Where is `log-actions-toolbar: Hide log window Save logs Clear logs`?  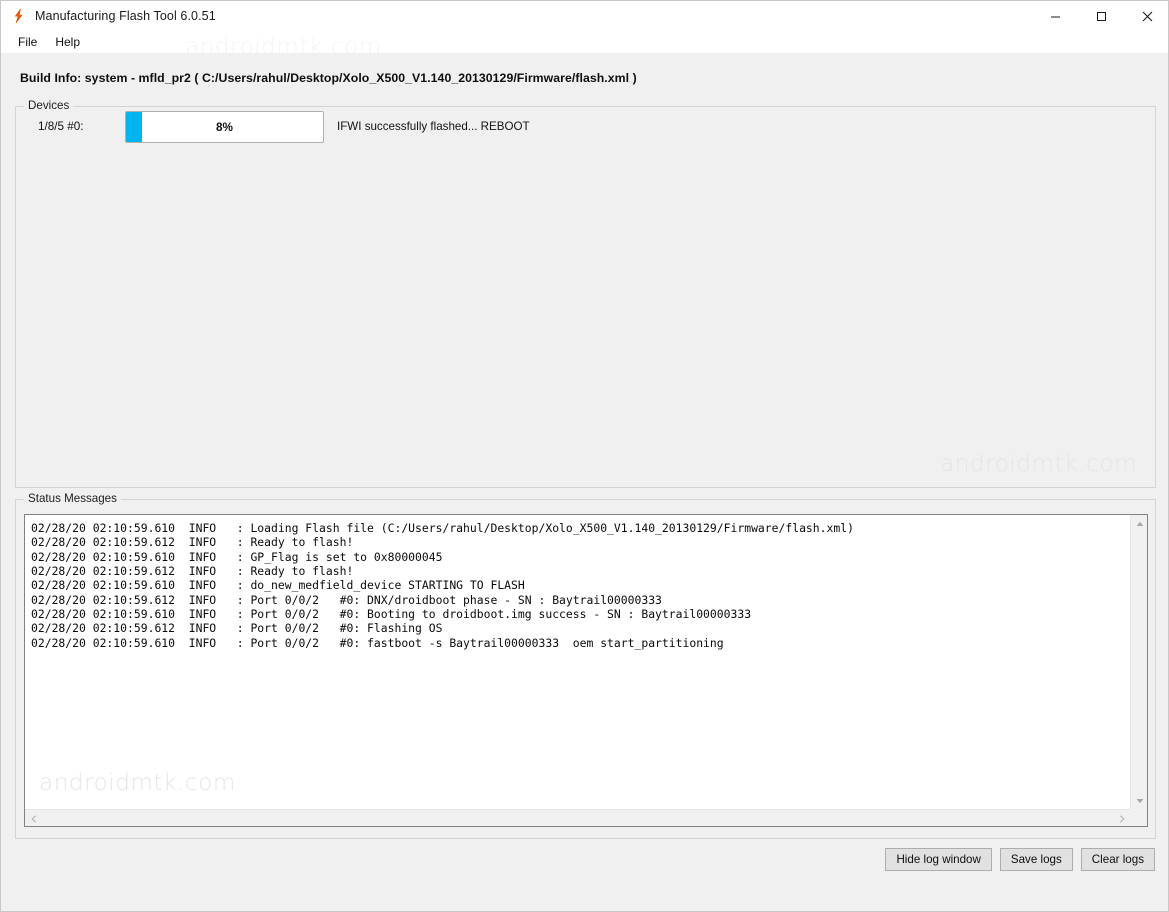
log-actions-toolbar: Hide log window Save logs Clear logs is located at coordinates (1020, 859).